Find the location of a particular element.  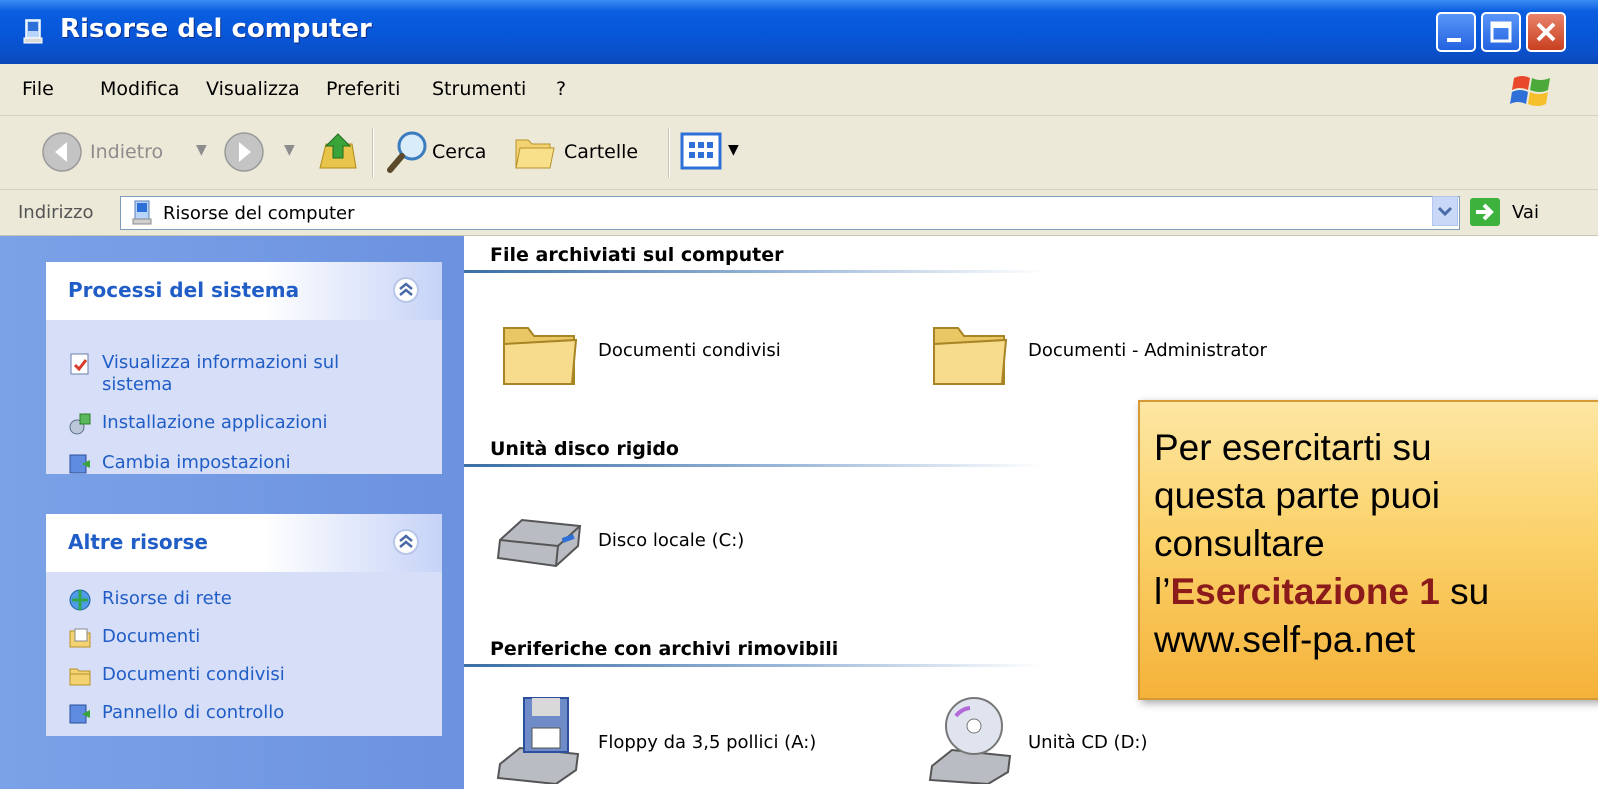

folders-button: Cartelle is located at coordinates (587, 153).